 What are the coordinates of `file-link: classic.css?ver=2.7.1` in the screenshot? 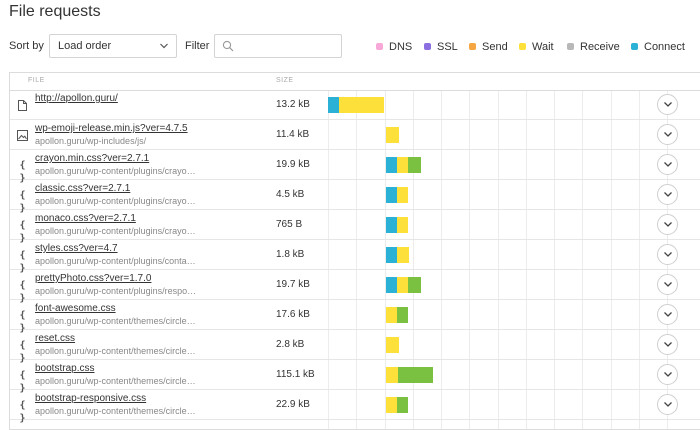 It's located at (82, 188).